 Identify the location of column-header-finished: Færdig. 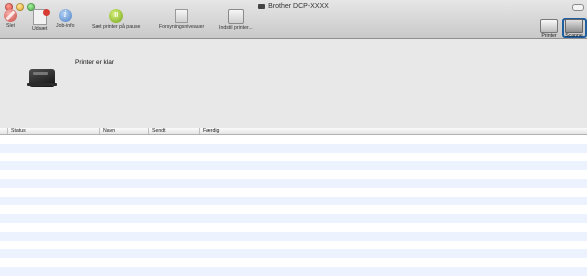
(393, 131).